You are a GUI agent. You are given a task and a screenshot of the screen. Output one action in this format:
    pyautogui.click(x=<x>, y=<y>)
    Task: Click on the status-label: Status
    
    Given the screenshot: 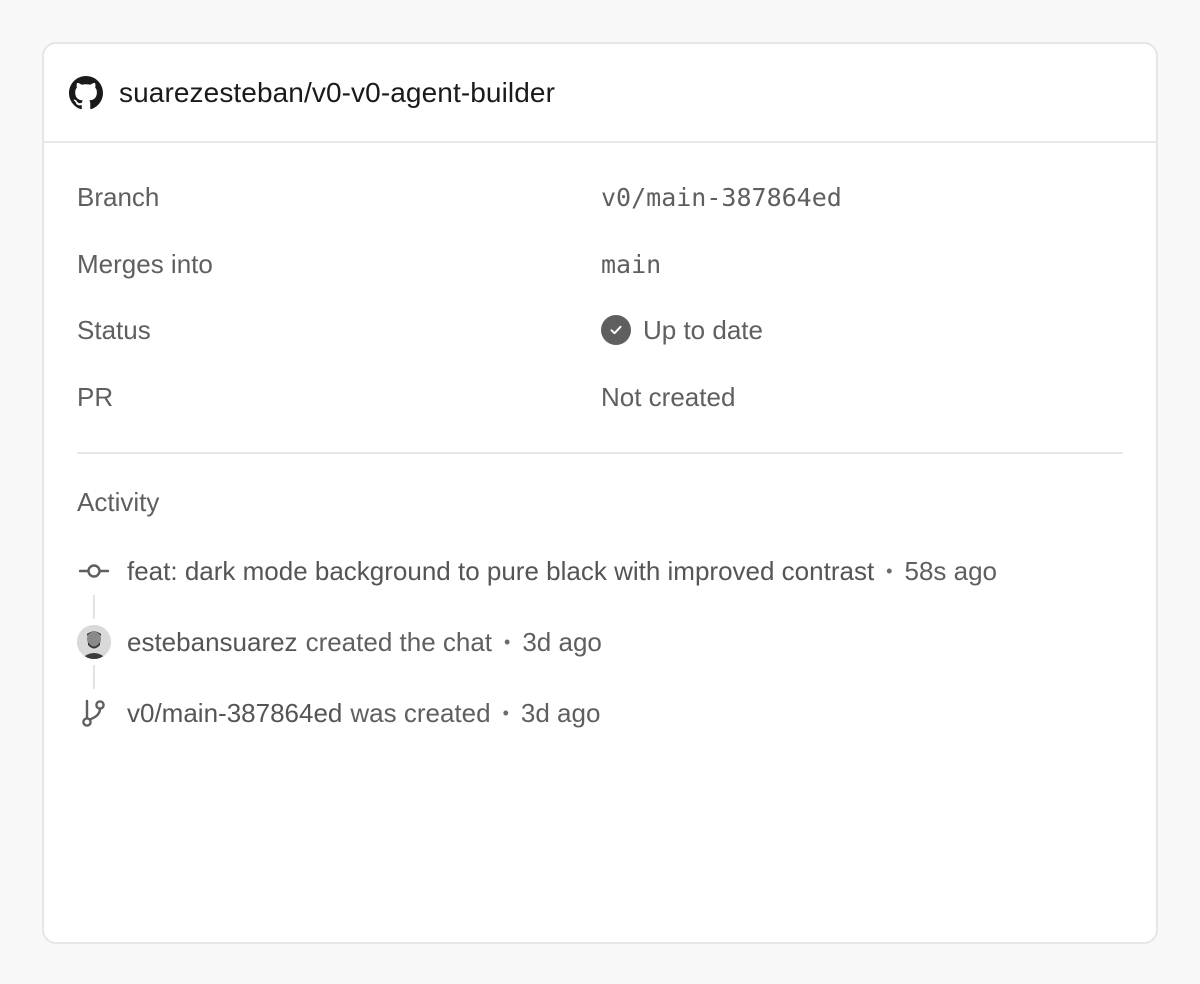 What is the action you would take?
    pyautogui.click(x=114, y=329)
    